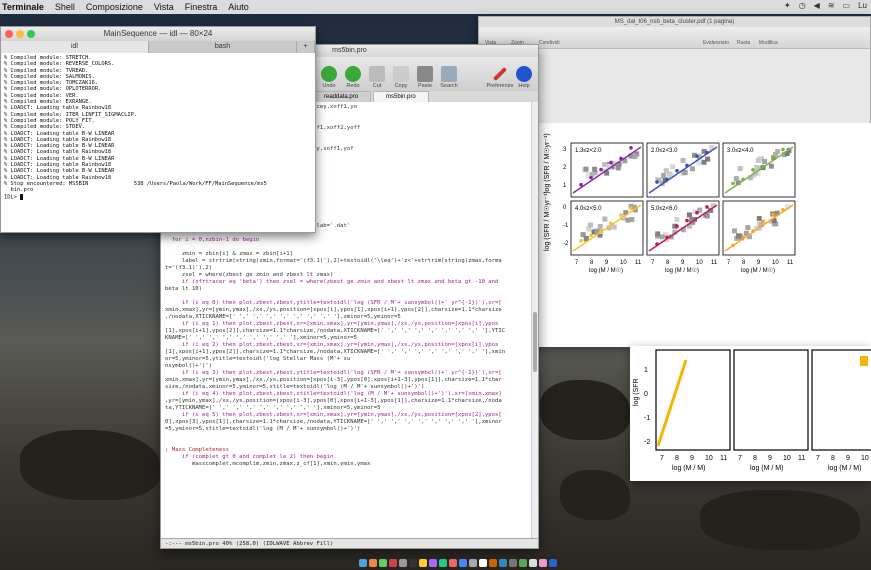 This screenshot has height=570, width=871. I want to click on panel-label: 5.0≤z<6.0, so click(664, 209).